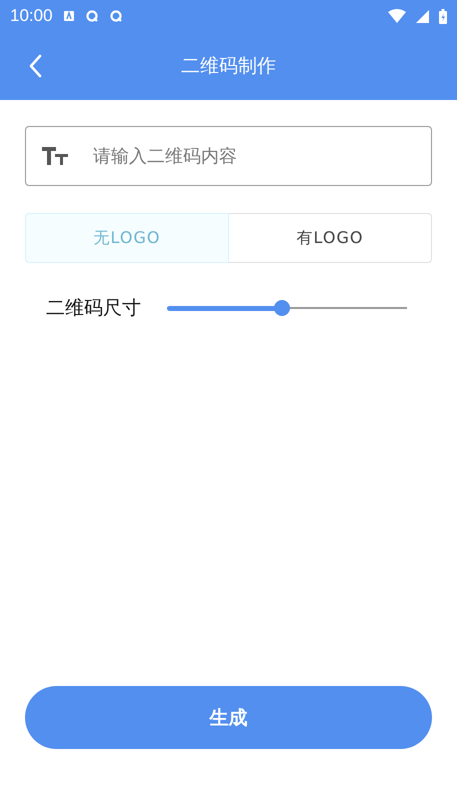  I want to click on logo-option-tab: 无LOGO, so click(127, 238).